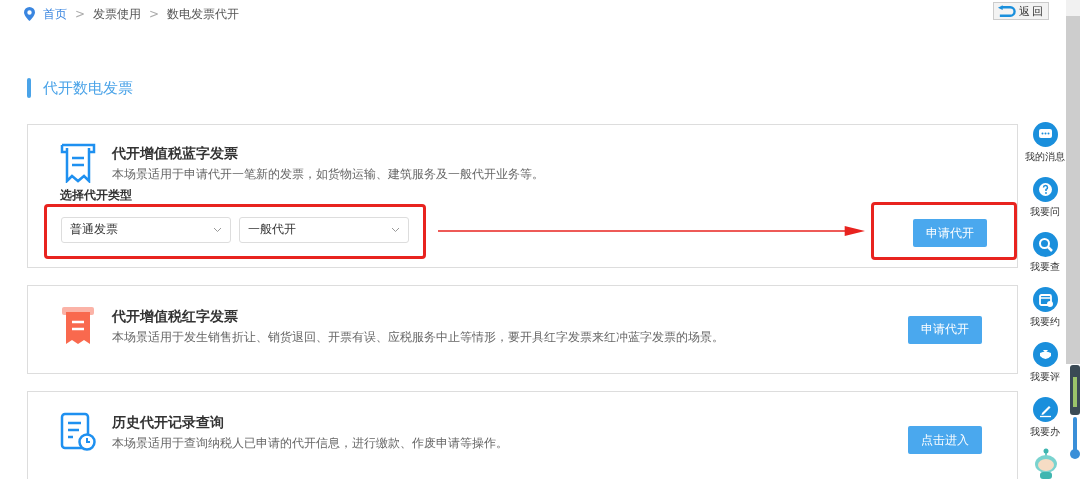  Describe the element at coordinates (1045, 409) in the screenshot. I see `edit-icon` at that location.